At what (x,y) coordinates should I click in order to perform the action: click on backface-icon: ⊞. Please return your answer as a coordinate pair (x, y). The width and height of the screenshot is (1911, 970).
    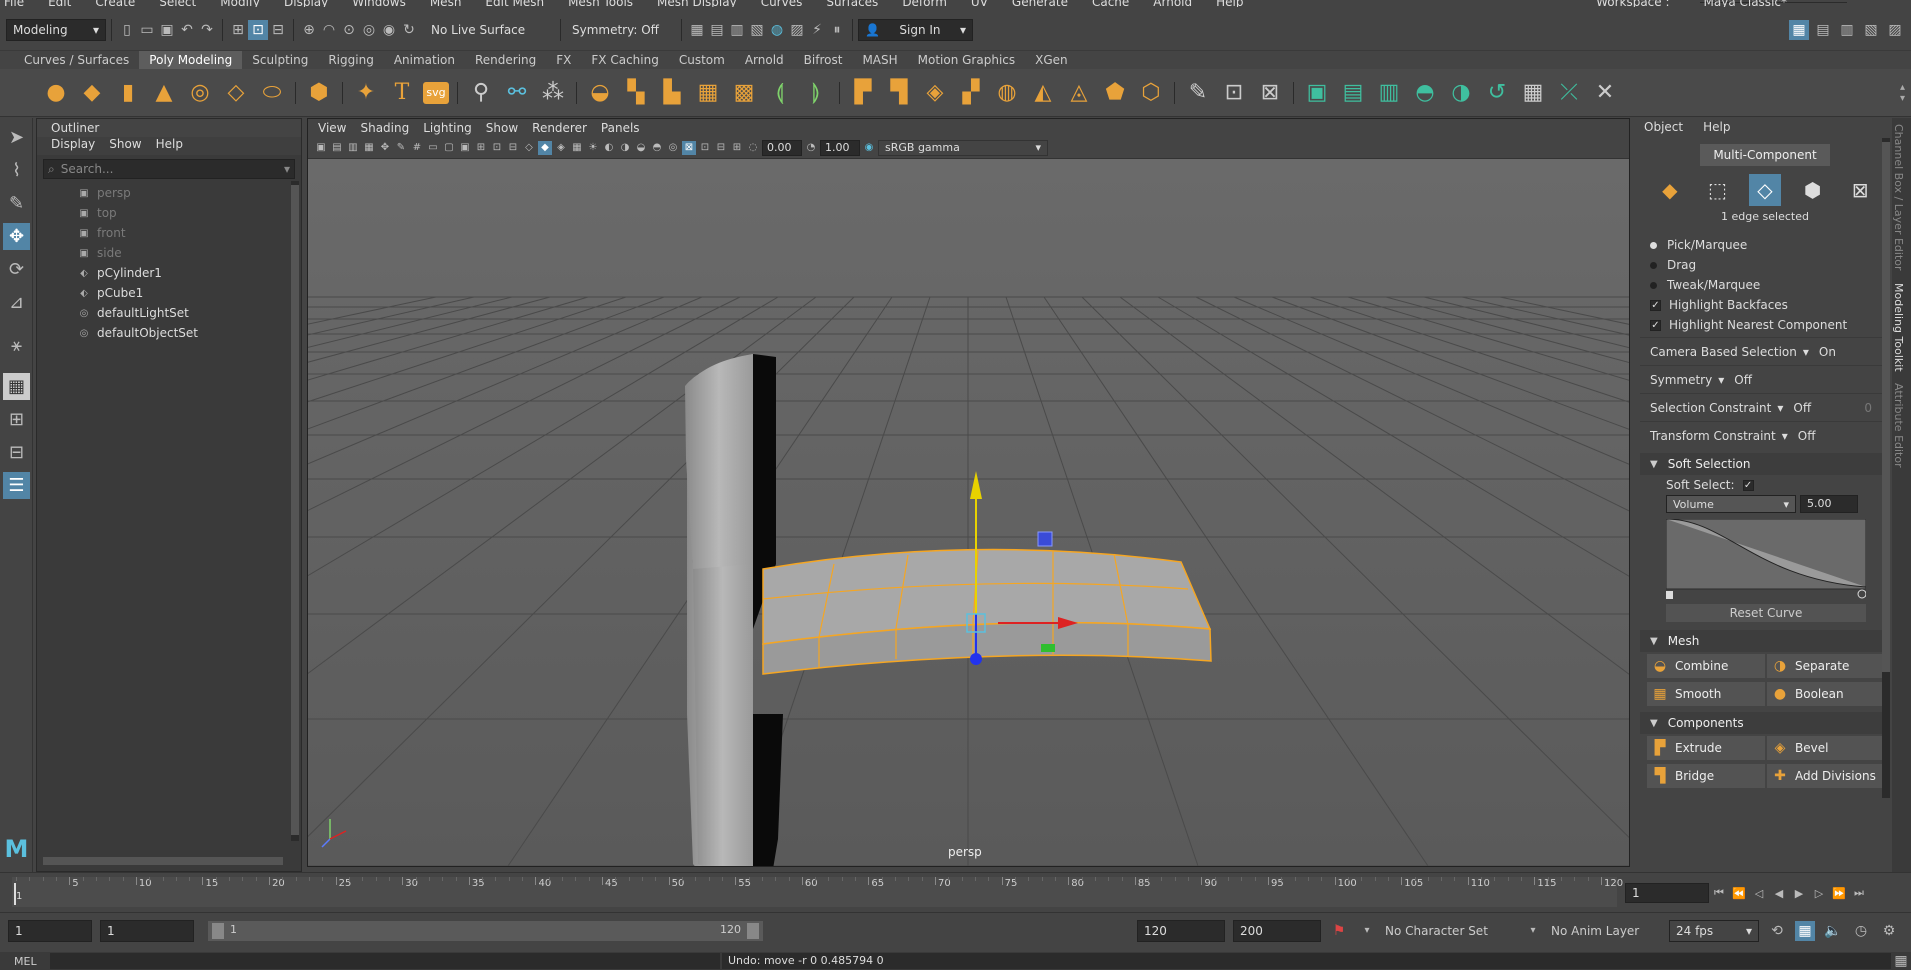
    Looking at the image, I should click on (737, 148).